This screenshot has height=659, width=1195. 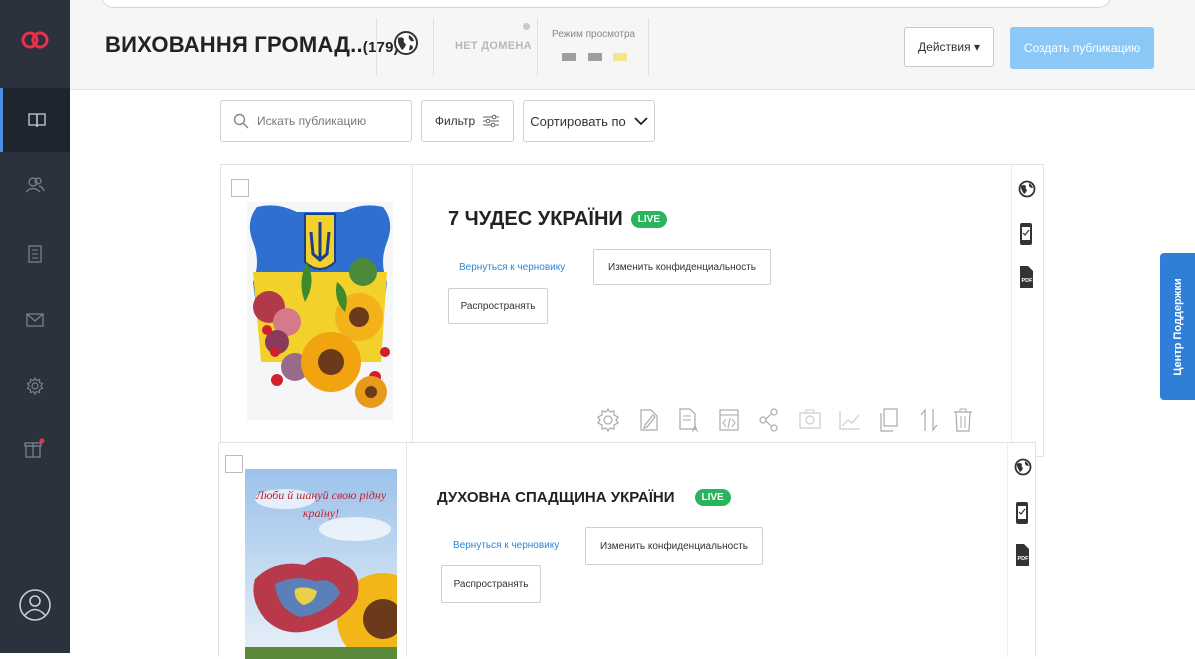 I want to click on chevron-down-icon, so click(x=641, y=121).